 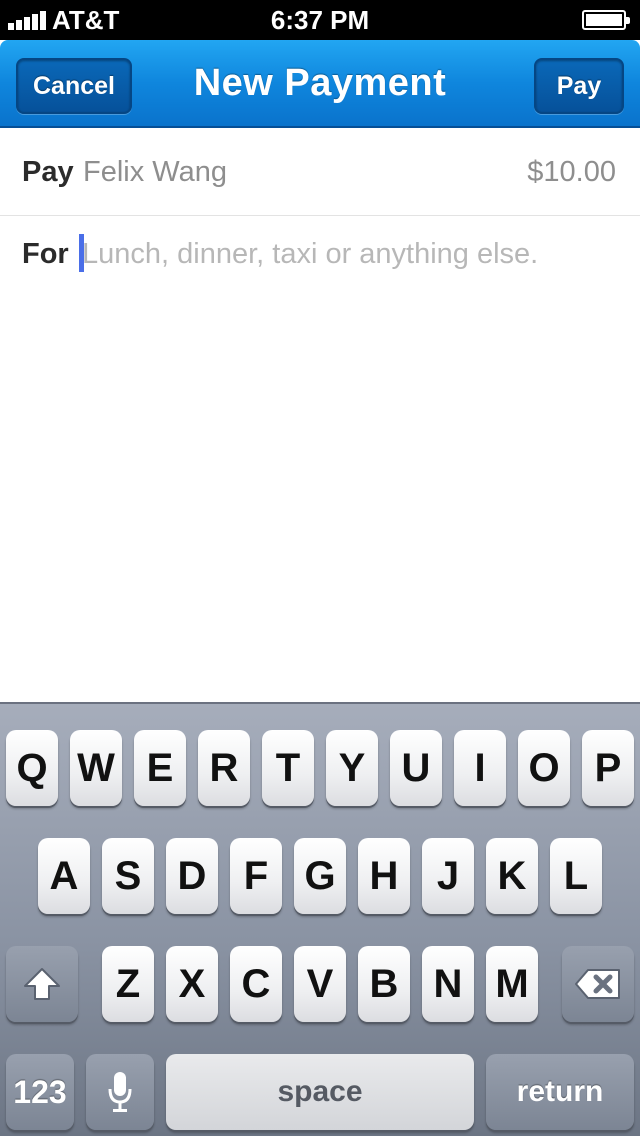 What do you see at coordinates (448, 876) in the screenshot?
I see `key-j: J` at bounding box center [448, 876].